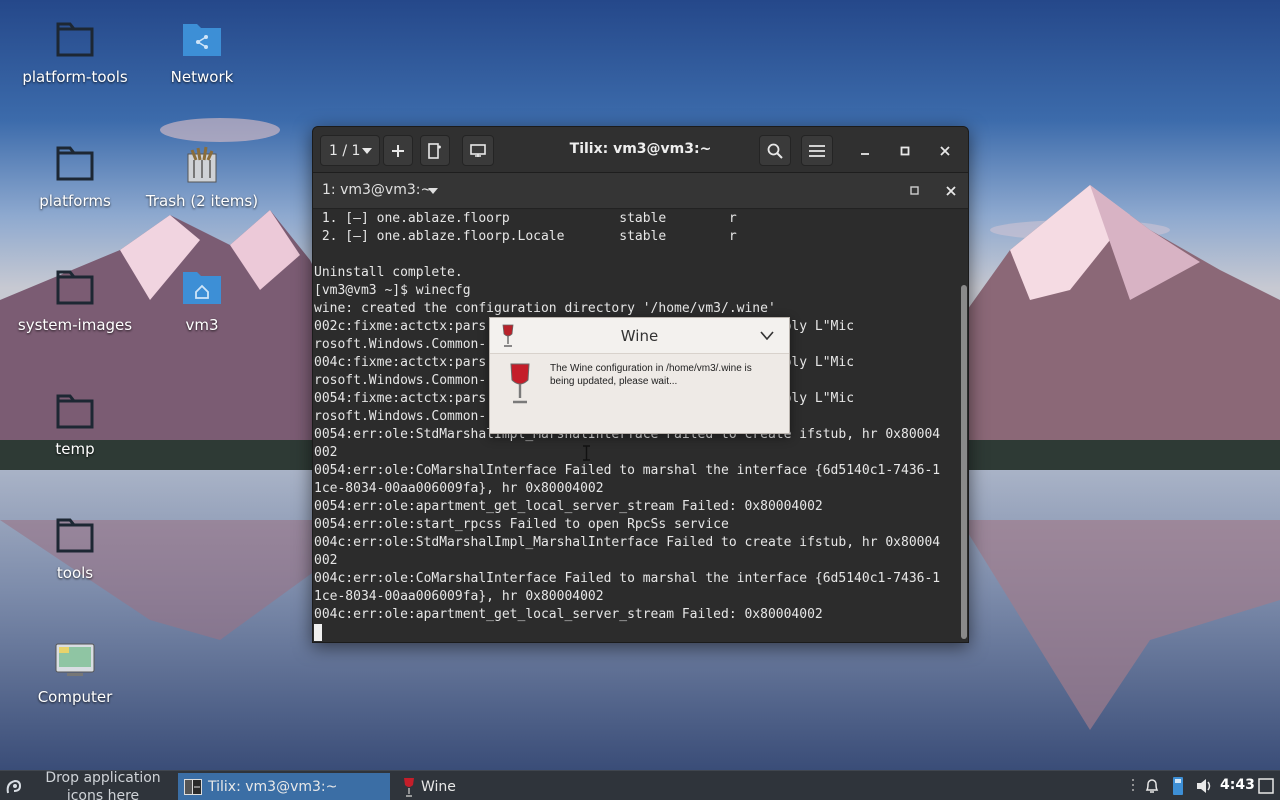 This screenshot has height=800, width=1280. What do you see at coordinates (1152, 786) in the screenshot?
I see `notification-bell-icon` at bounding box center [1152, 786].